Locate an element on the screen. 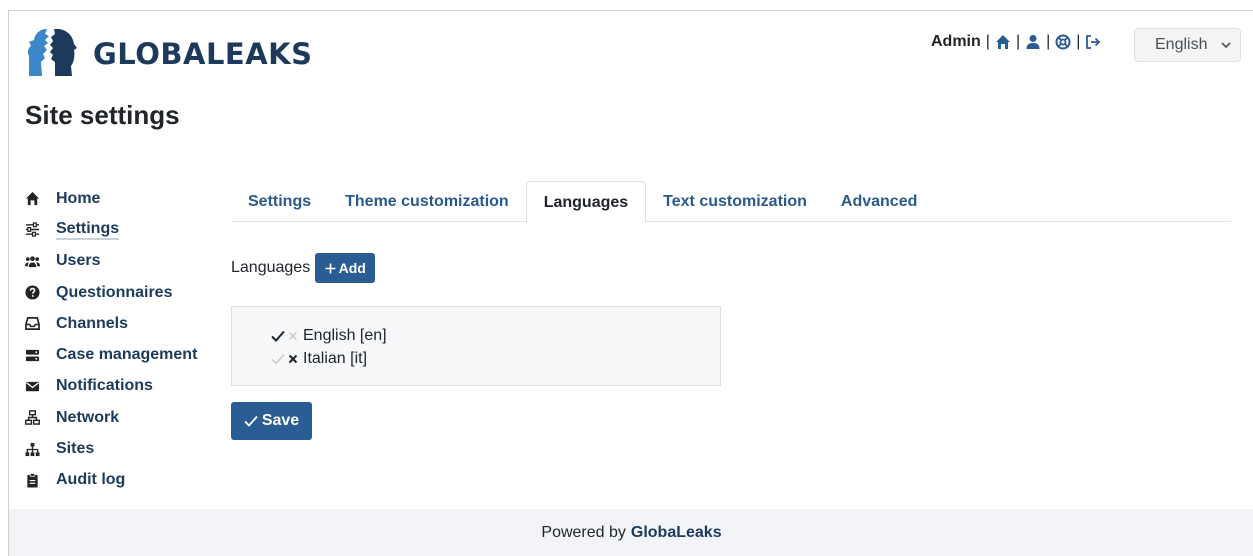 The image size is (1253, 556). sidebar-item-case-management: Case management is located at coordinates (111, 354).